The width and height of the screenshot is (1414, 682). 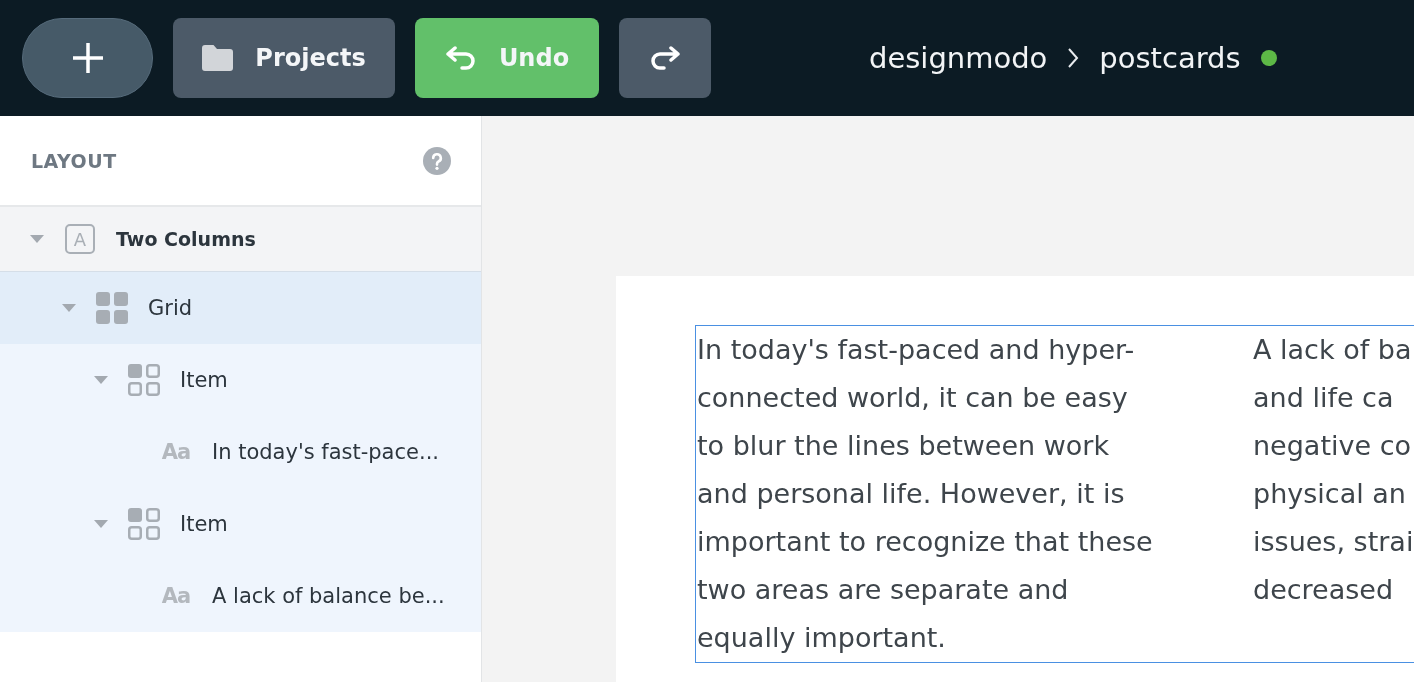 What do you see at coordinates (284, 58) in the screenshot?
I see `projects-button: Projects` at bounding box center [284, 58].